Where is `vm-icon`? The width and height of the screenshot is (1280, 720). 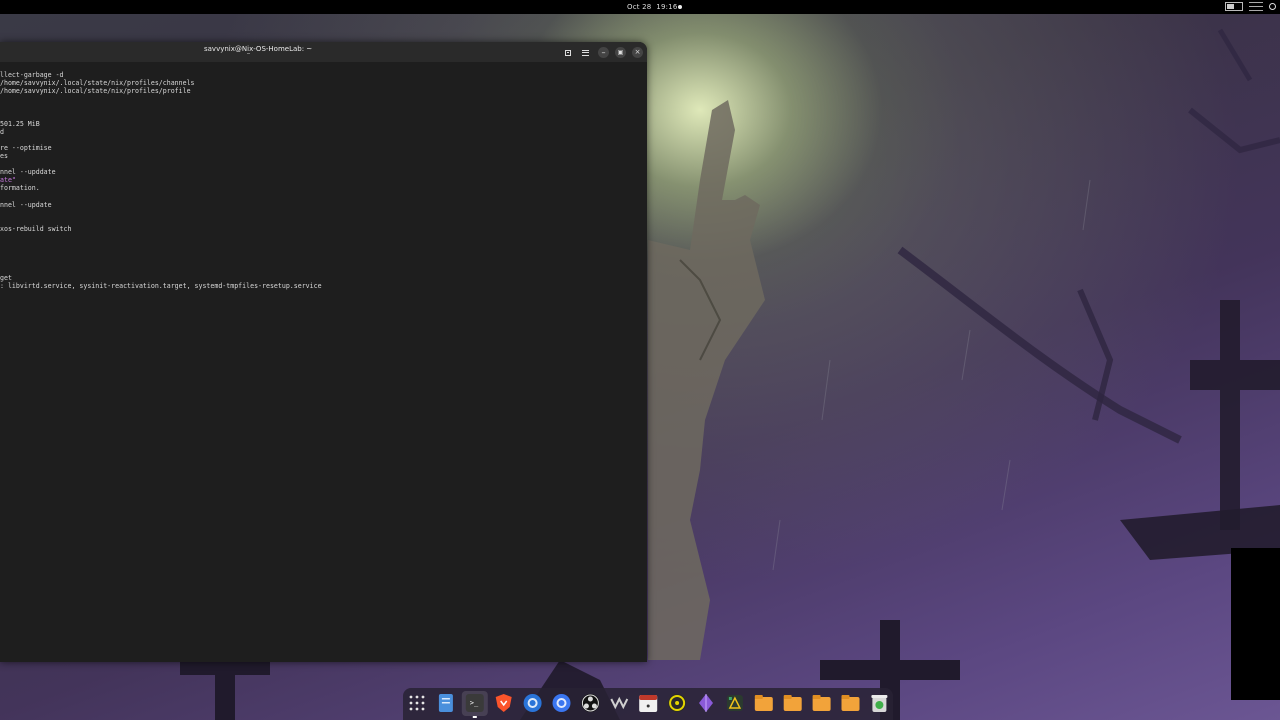 vm-icon is located at coordinates (619, 703).